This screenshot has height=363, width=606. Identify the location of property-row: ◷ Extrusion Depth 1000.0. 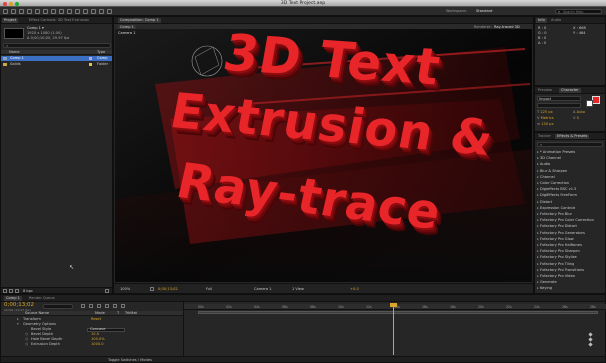
(92, 344).